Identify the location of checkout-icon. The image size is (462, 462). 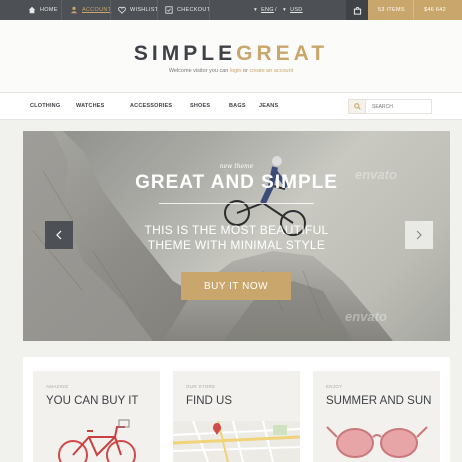
(169, 10).